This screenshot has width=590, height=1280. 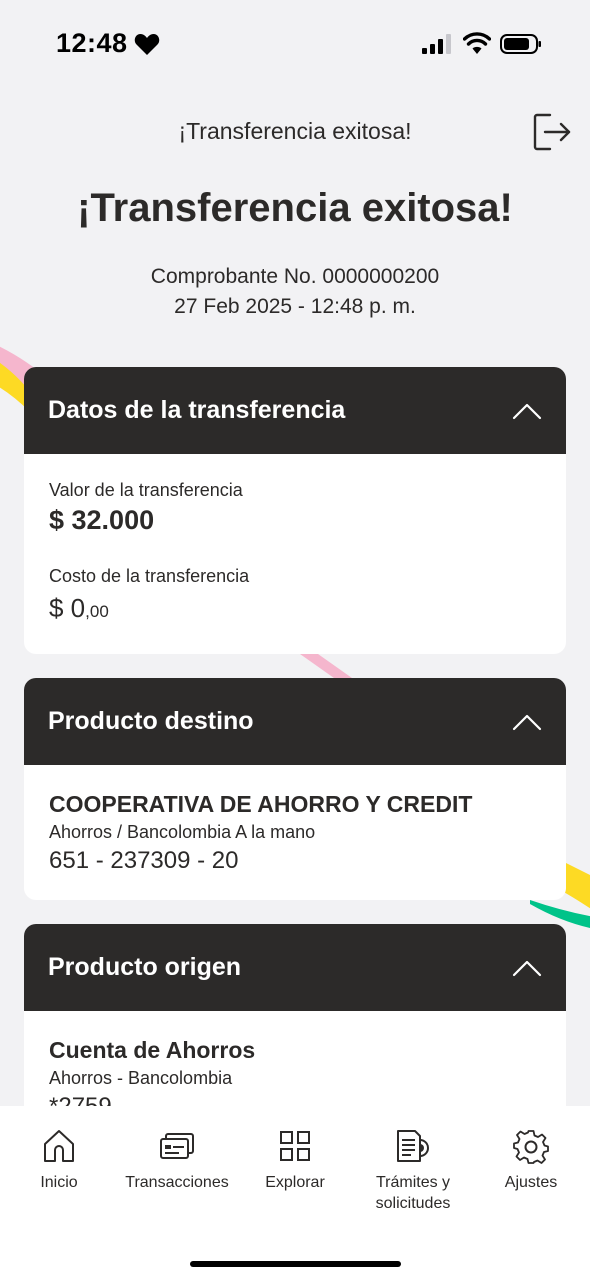 I want to click on nav-label-explorar: Explorar, so click(x=295, y=1182).